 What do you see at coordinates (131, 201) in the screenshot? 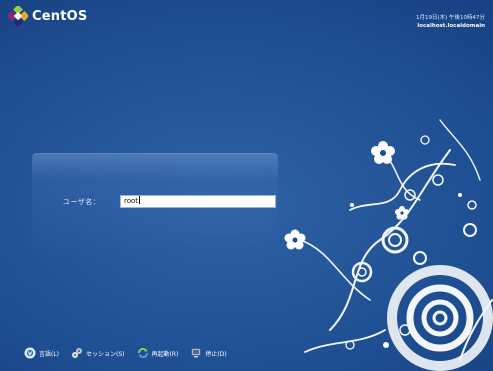
I see `username-value: root` at bounding box center [131, 201].